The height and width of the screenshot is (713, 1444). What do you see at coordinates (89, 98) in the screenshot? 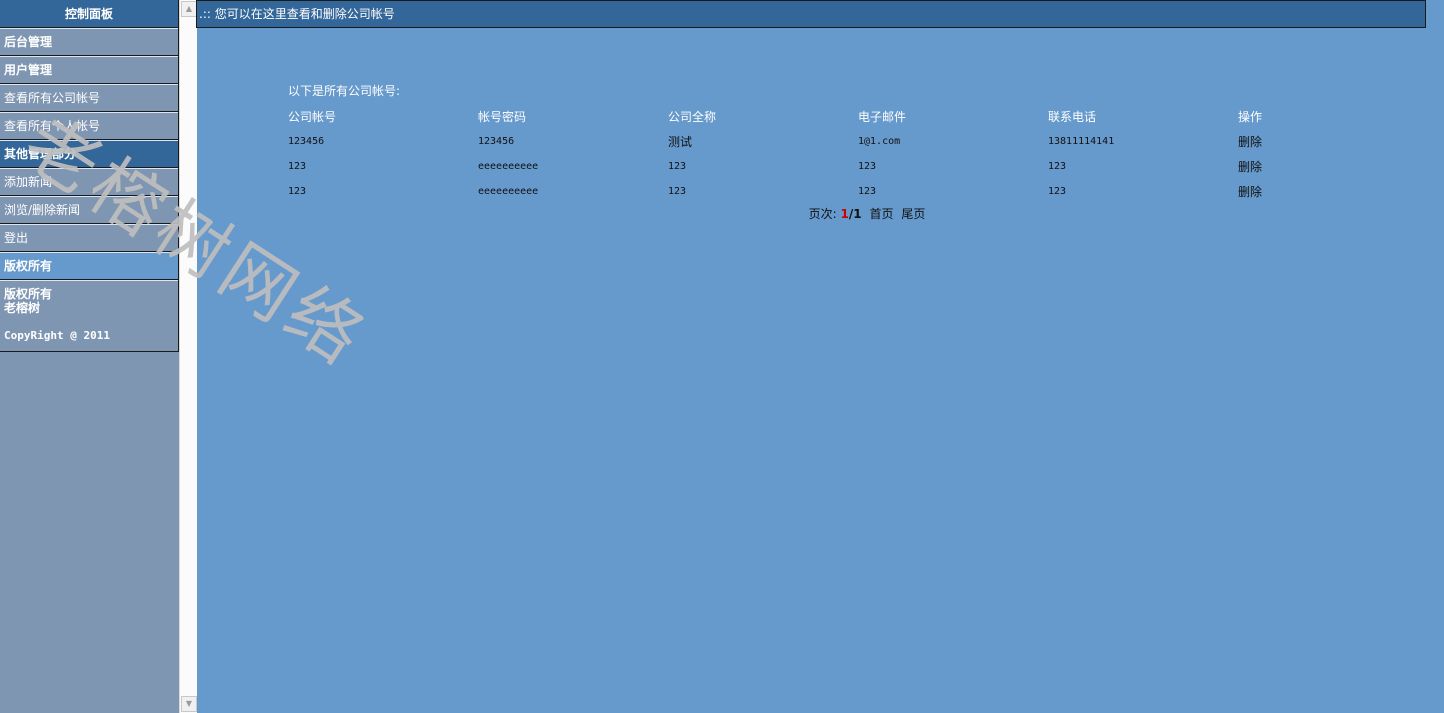
I see `sidebar-item-company-accounts: 查看所有公司帐号` at bounding box center [89, 98].